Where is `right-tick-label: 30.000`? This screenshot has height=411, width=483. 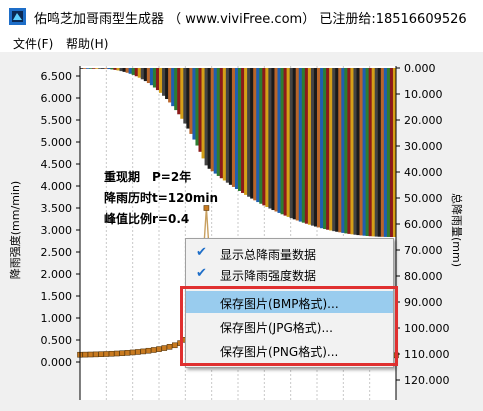
right-tick-label: 30.000 is located at coordinates (423, 146).